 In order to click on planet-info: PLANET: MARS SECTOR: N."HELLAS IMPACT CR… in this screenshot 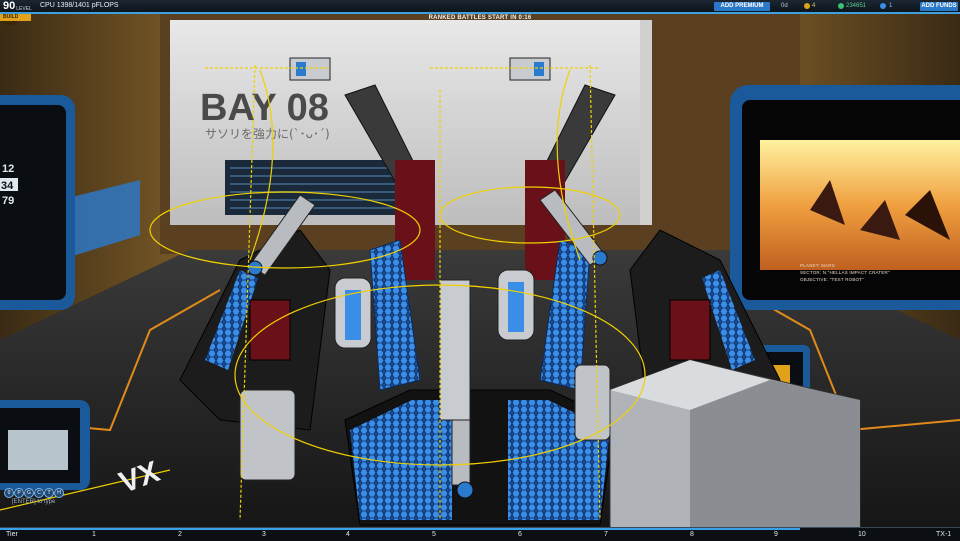, I will do `click(855, 277)`.